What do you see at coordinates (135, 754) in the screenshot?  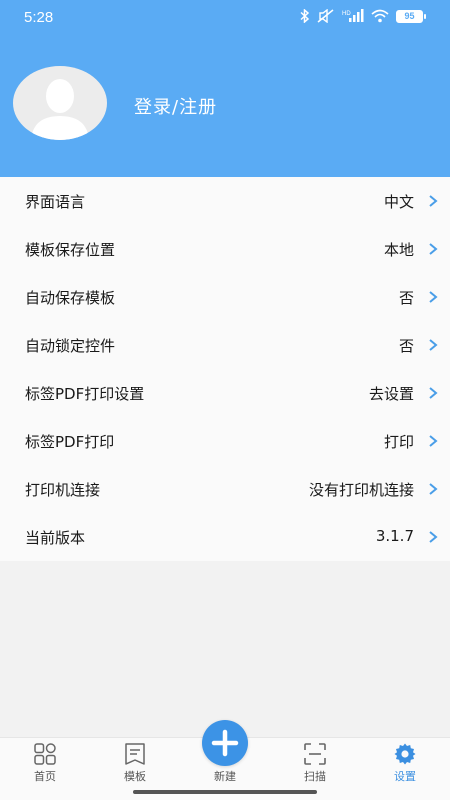 I see `template-icon` at bounding box center [135, 754].